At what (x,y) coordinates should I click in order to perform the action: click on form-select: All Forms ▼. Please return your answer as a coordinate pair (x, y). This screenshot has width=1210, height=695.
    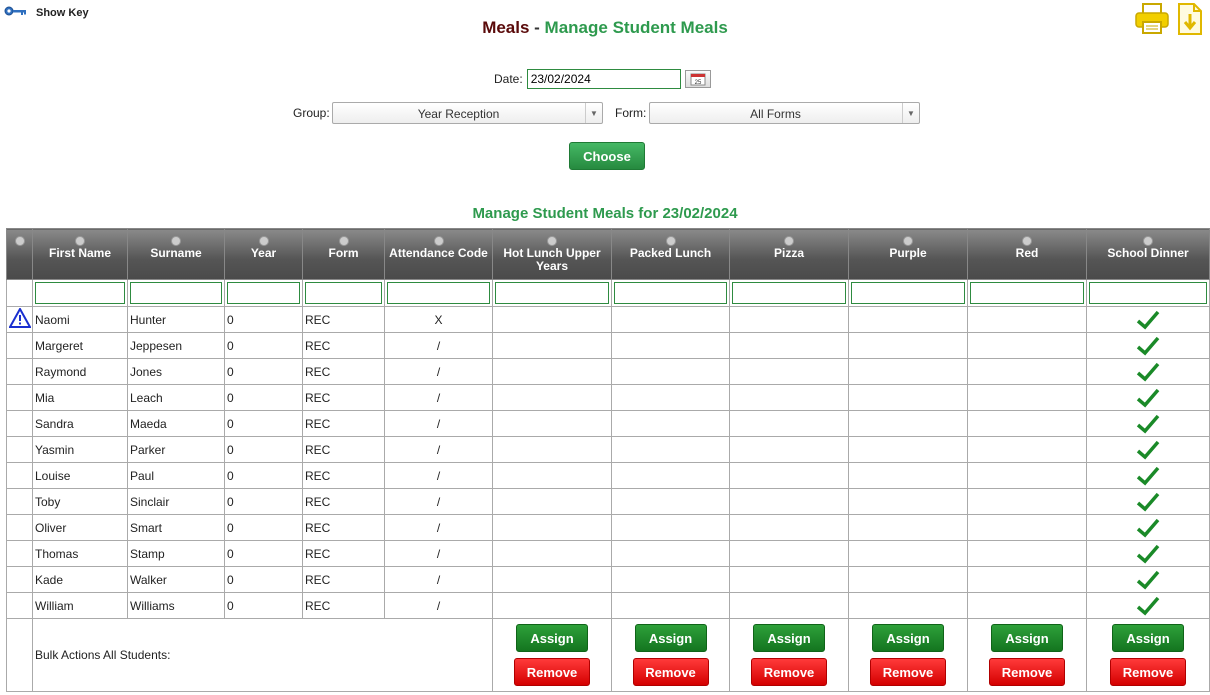
    Looking at the image, I should click on (784, 113).